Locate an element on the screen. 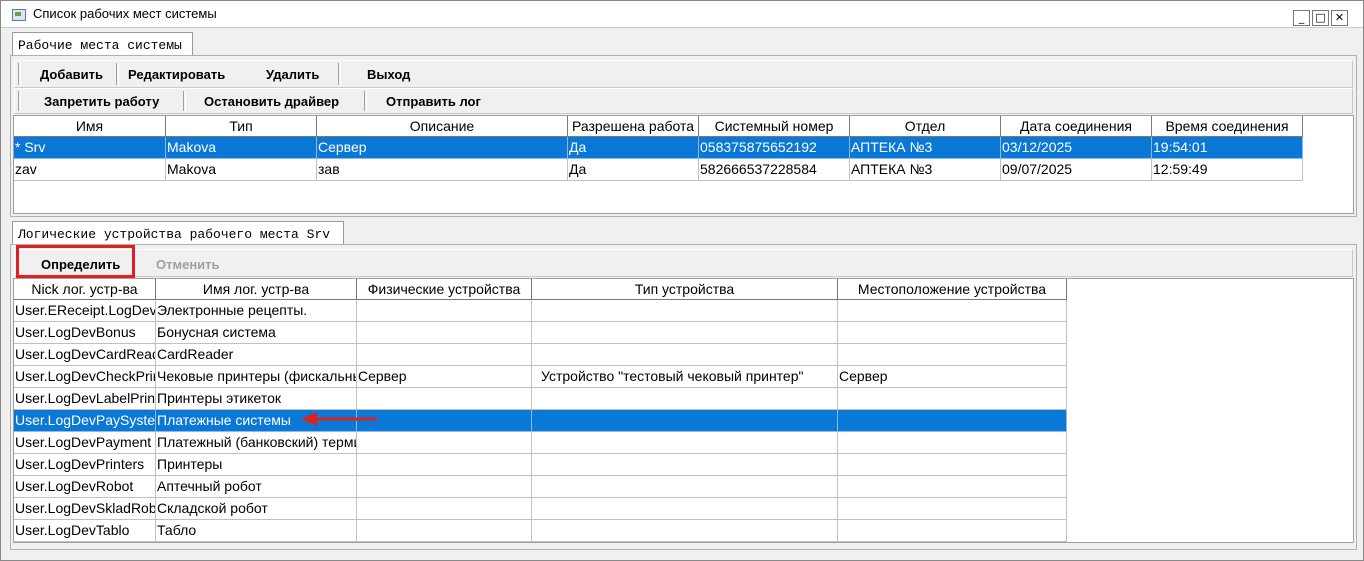 Image resolution: width=1364 pixels, height=561 pixels. exit-button: Выход is located at coordinates (388, 74).